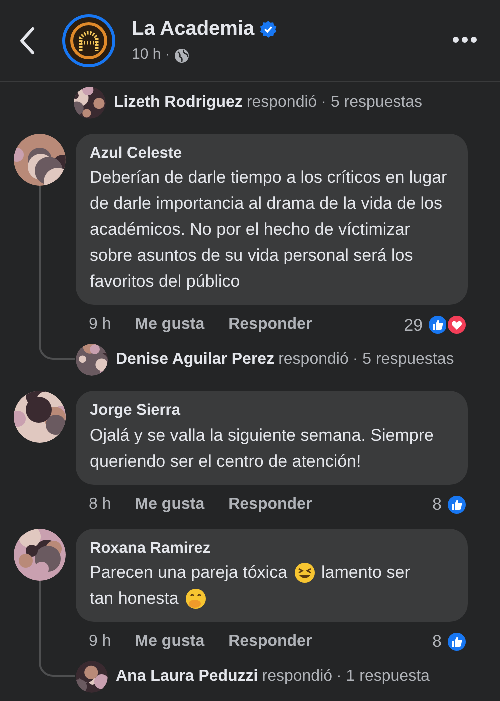 The width and height of the screenshot is (500, 701). What do you see at coordinates (100, 504) in the screenshot?
I see `comment-time: 8 h` at bounding box center [100, 504].